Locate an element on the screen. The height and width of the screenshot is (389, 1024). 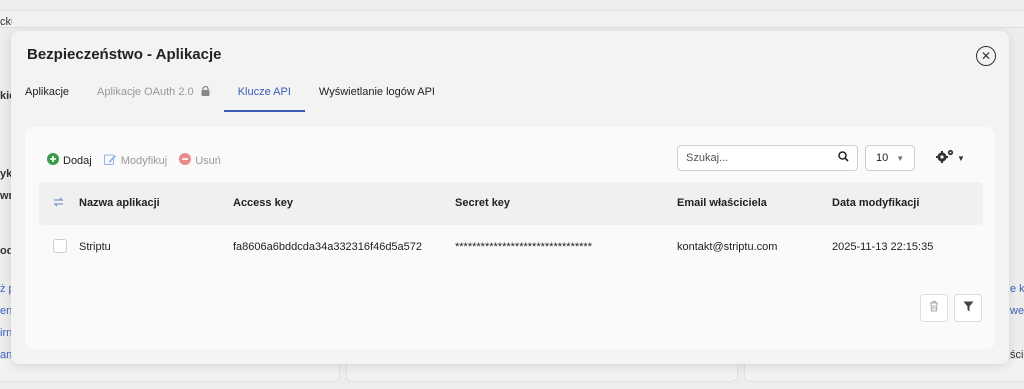
tab-label: Aplikacje OAuth 2.0 is located at coordinates (145, 92).